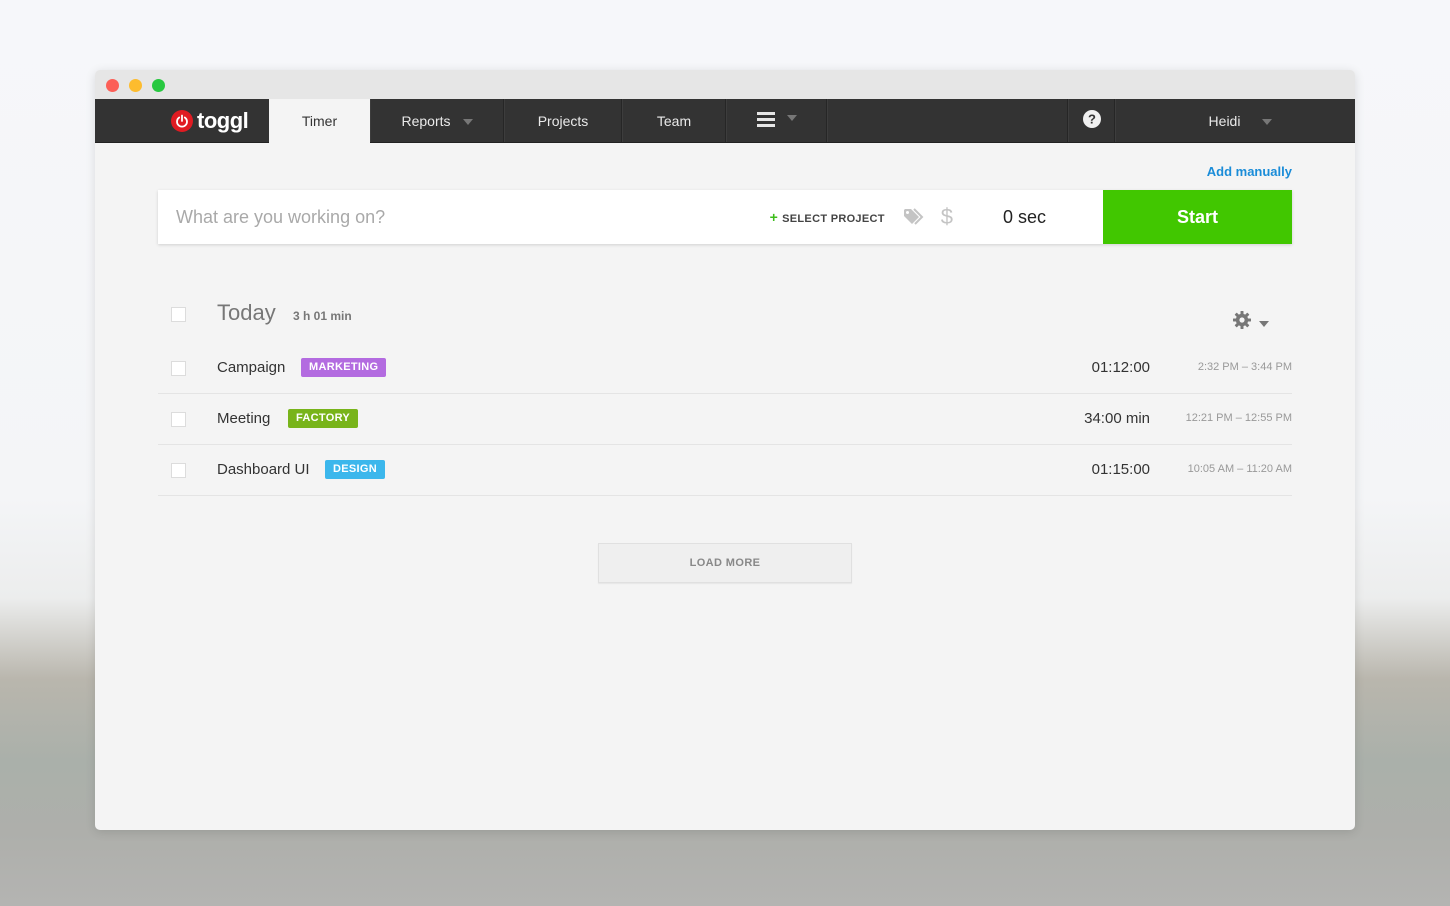 This screenshot has width=1450, height=906. I want to click on question-circle-icon: ?, so click(1091, 120).